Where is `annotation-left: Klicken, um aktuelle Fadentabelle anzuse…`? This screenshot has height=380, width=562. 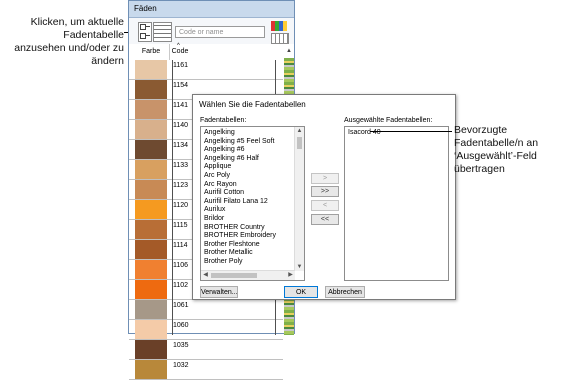
annotation-left: Klicken, um aktuelle Fadentabelle anzuse… is located at coordinates (62, 42).